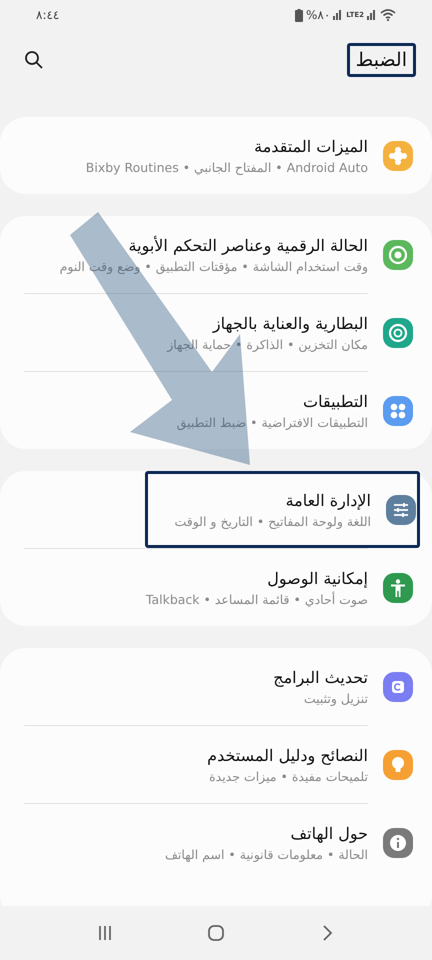 The width and height of the screenshot is (432, 960). Describe the element at coordinates (327, 500) in the screenshot. I see `item-title: الإدارة العامة` at that location.